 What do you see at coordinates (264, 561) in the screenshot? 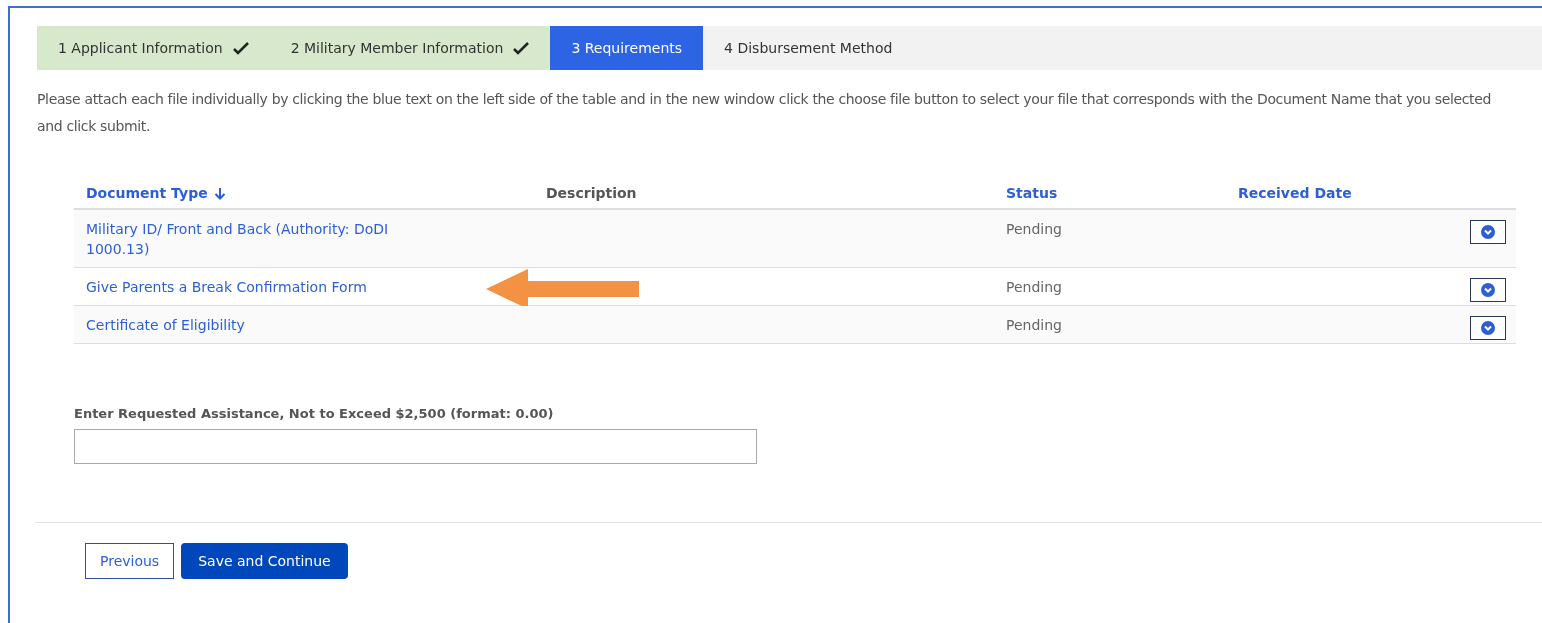
I see `save-button: Save and Continue` at bounding box center [264, 561].